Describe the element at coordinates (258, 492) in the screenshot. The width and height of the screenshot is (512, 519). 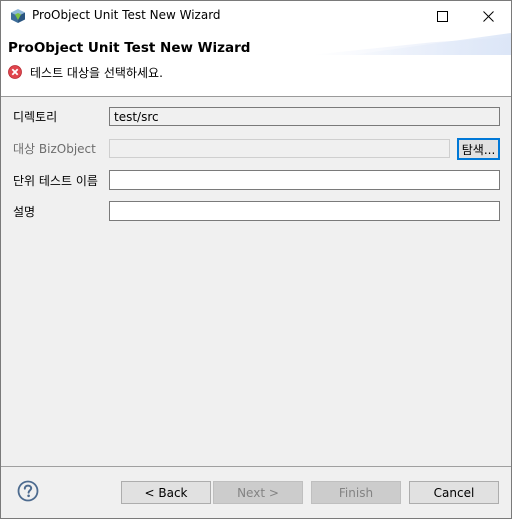
I see `next-button: Next >` at that location.